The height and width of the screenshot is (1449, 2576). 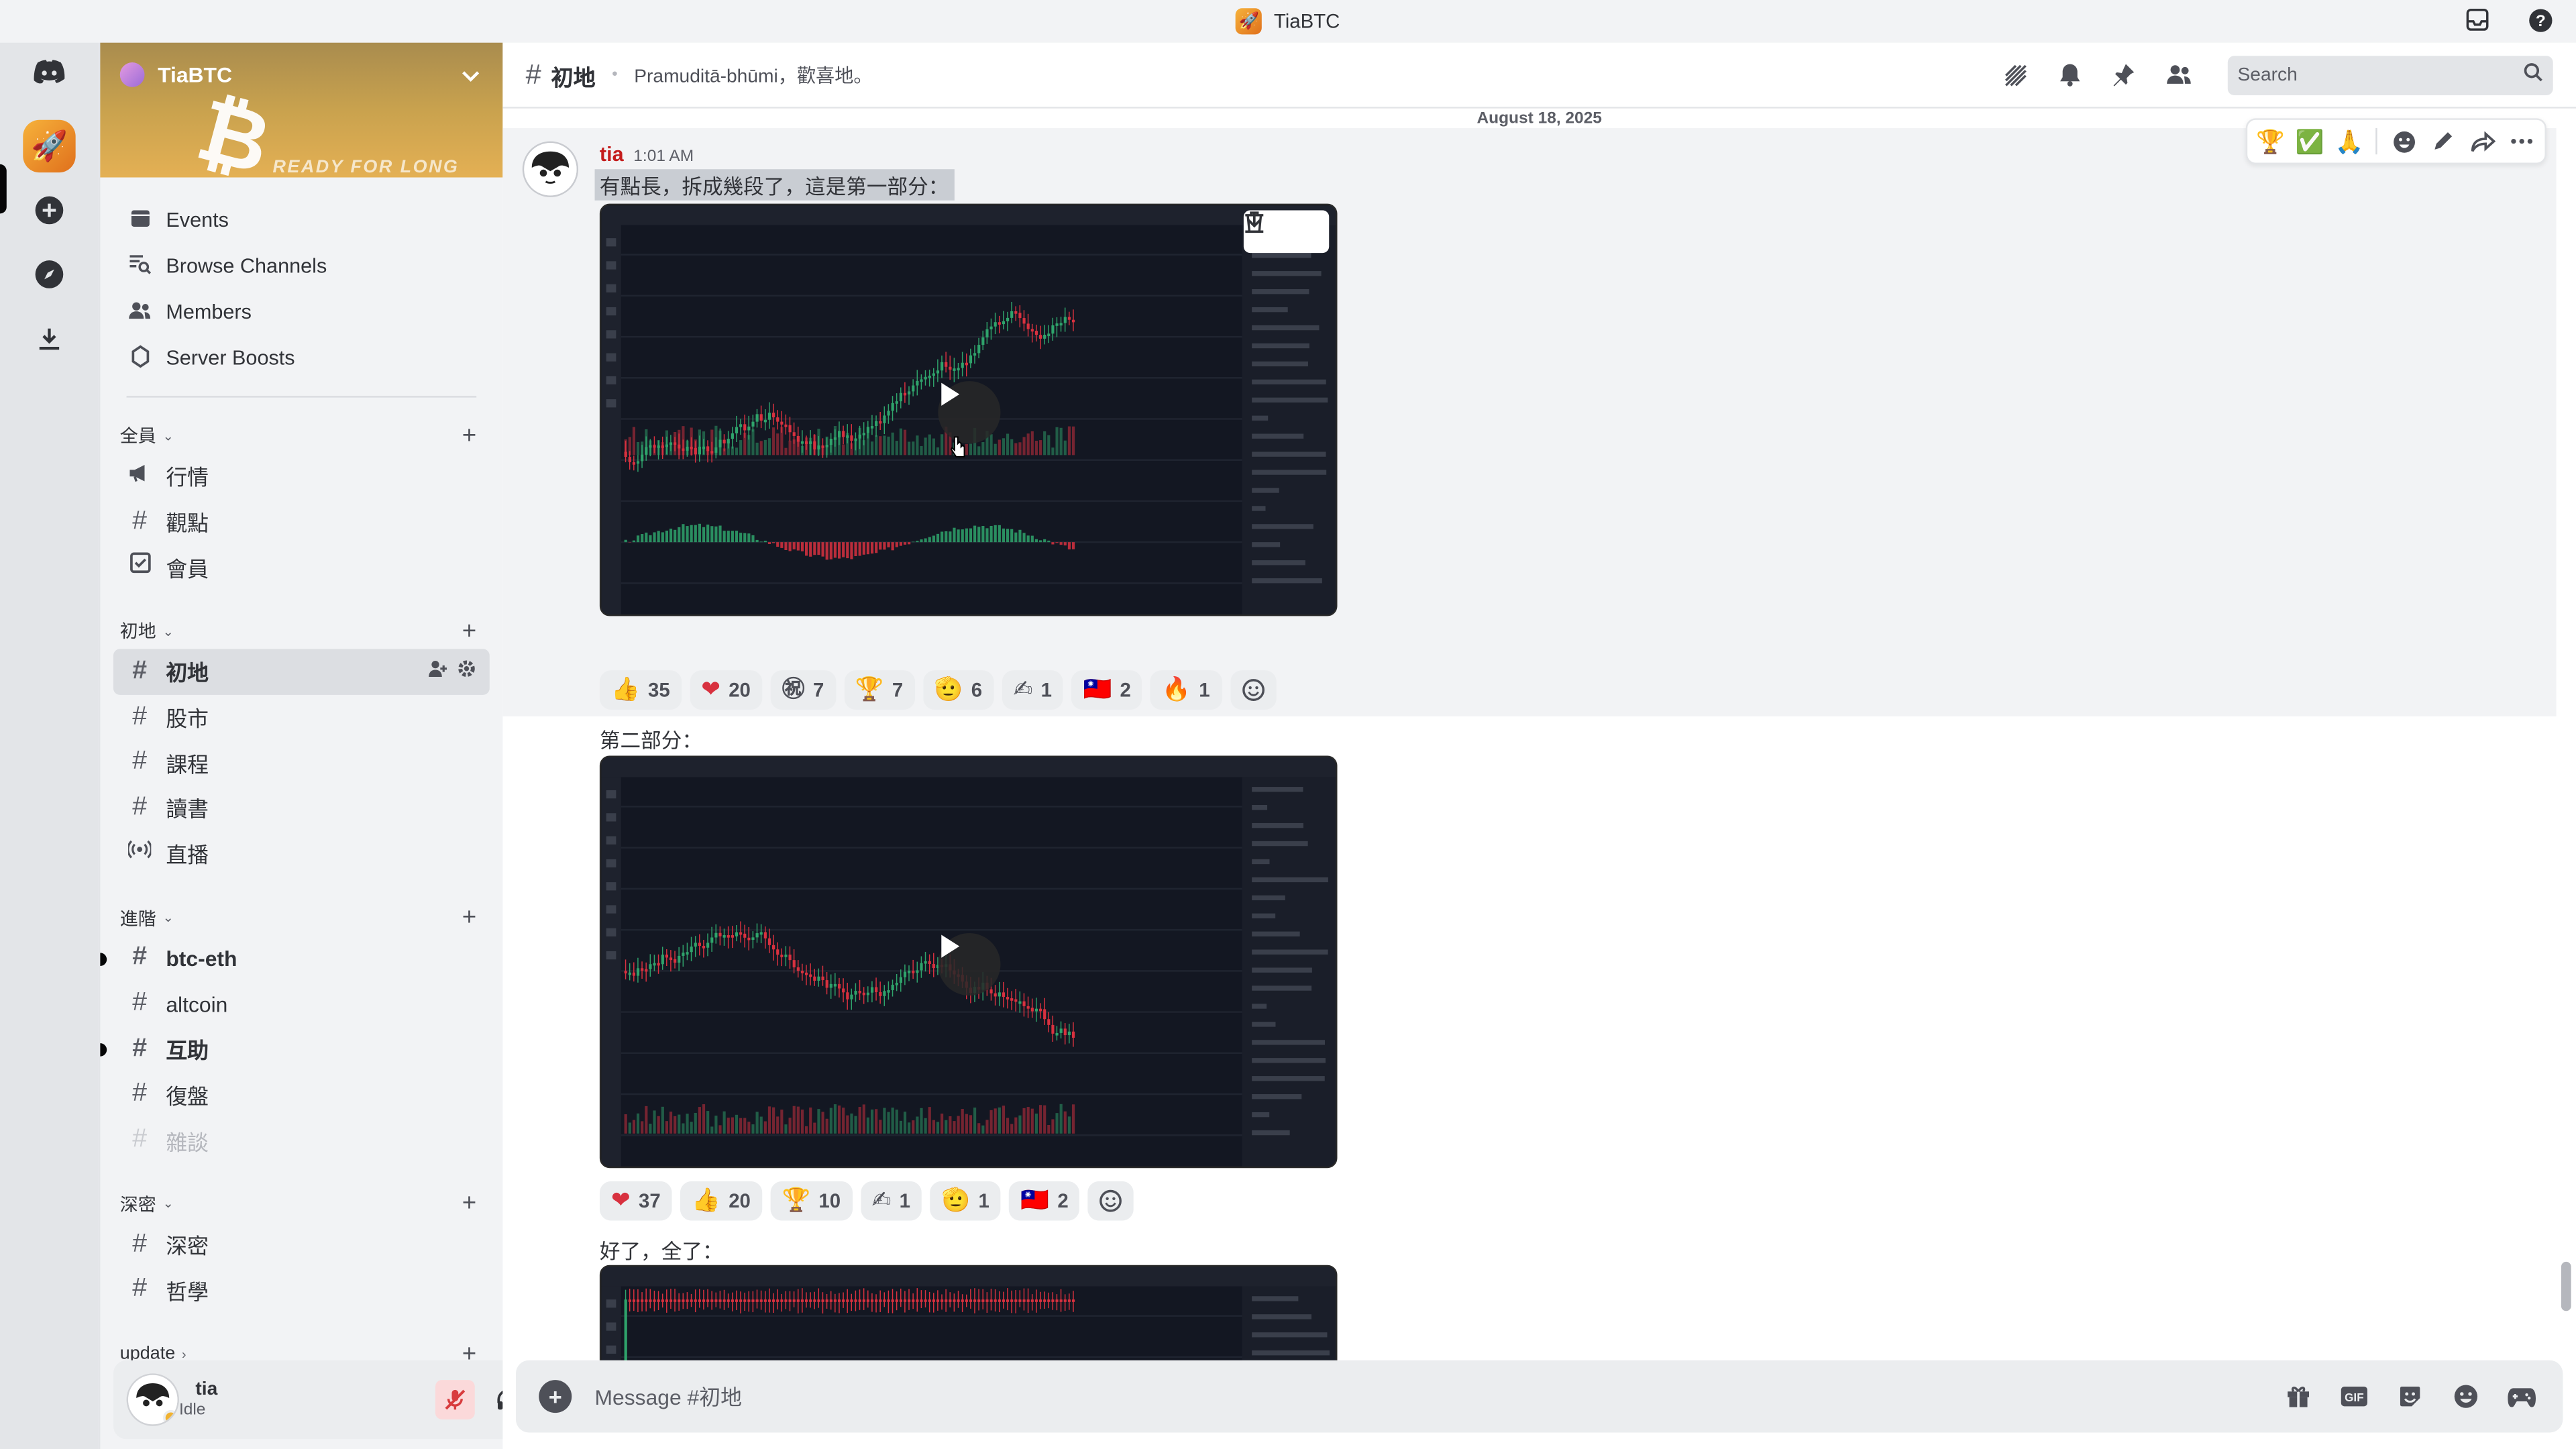 I want to click on category-header: 初地 ⌄ +, so click(x=301, y=631).